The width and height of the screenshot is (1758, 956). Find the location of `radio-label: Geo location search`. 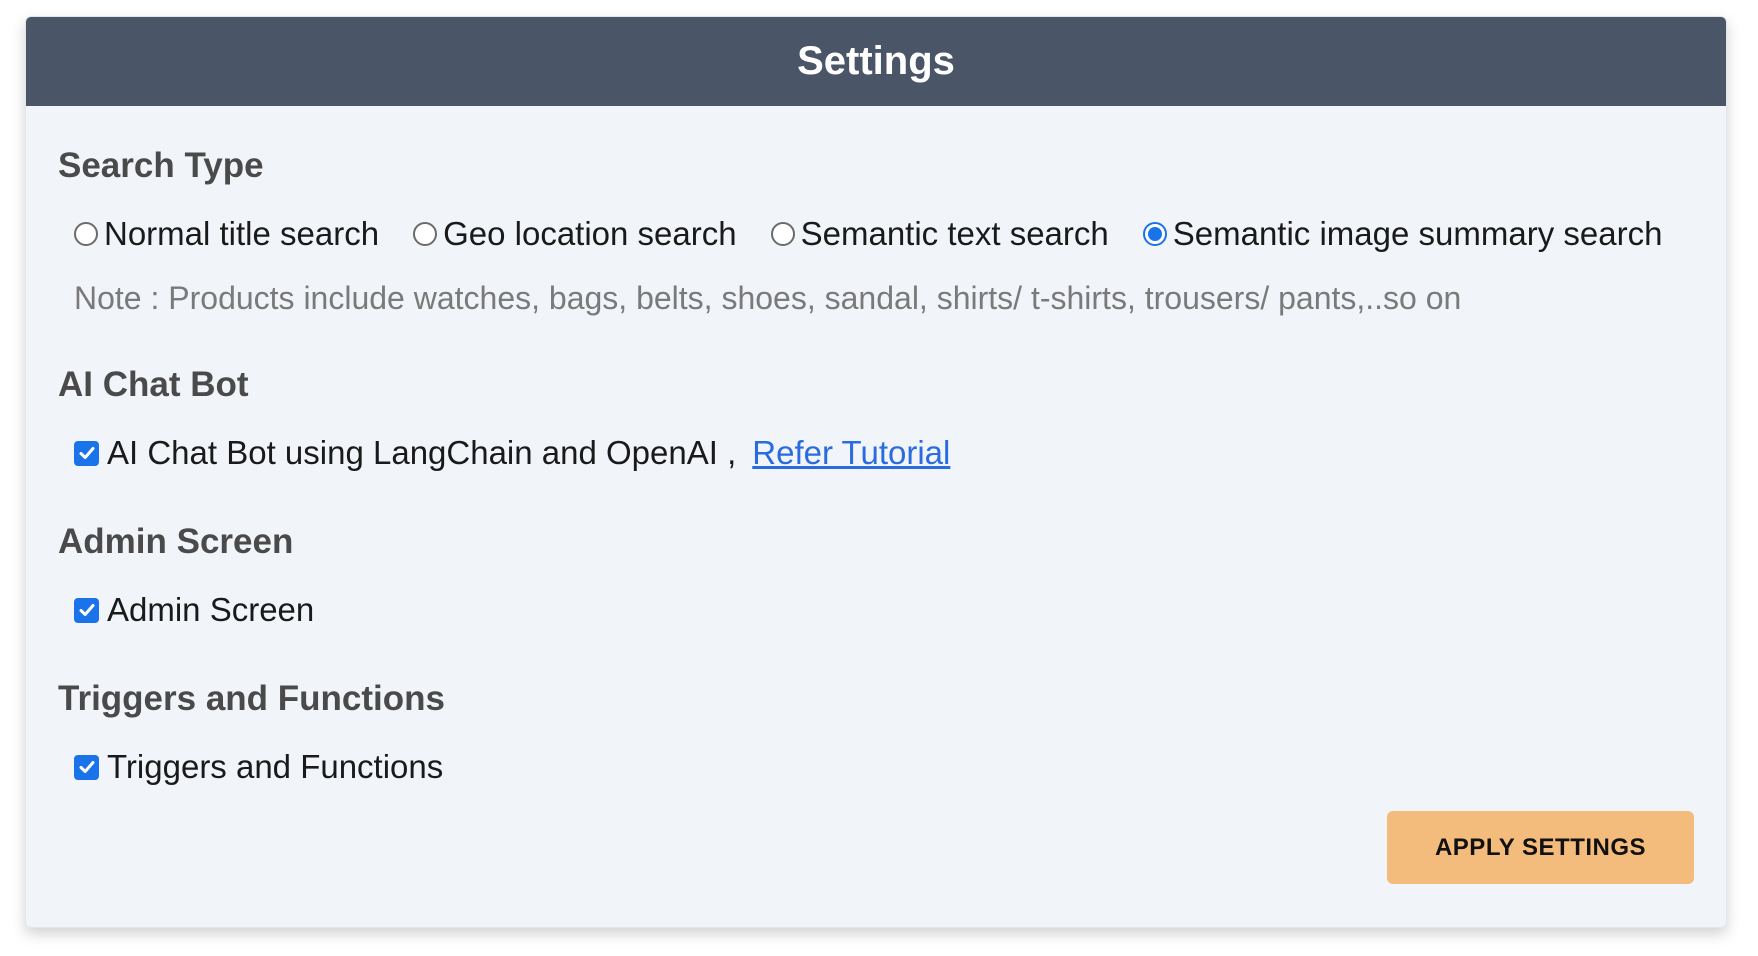

radio-label: Geo location search is located at coordinates (590, 233).